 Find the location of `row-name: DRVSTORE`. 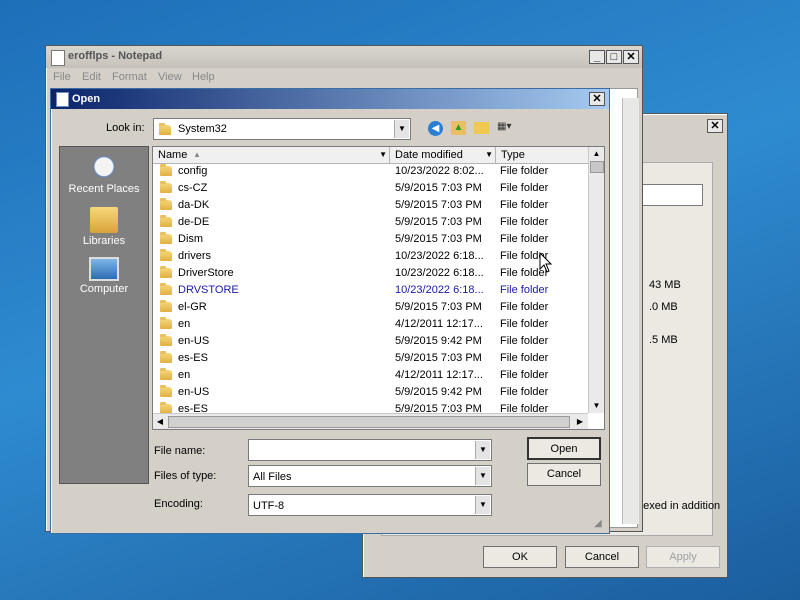

row-name: DRVSTORE is located at coordinates (208, 290).